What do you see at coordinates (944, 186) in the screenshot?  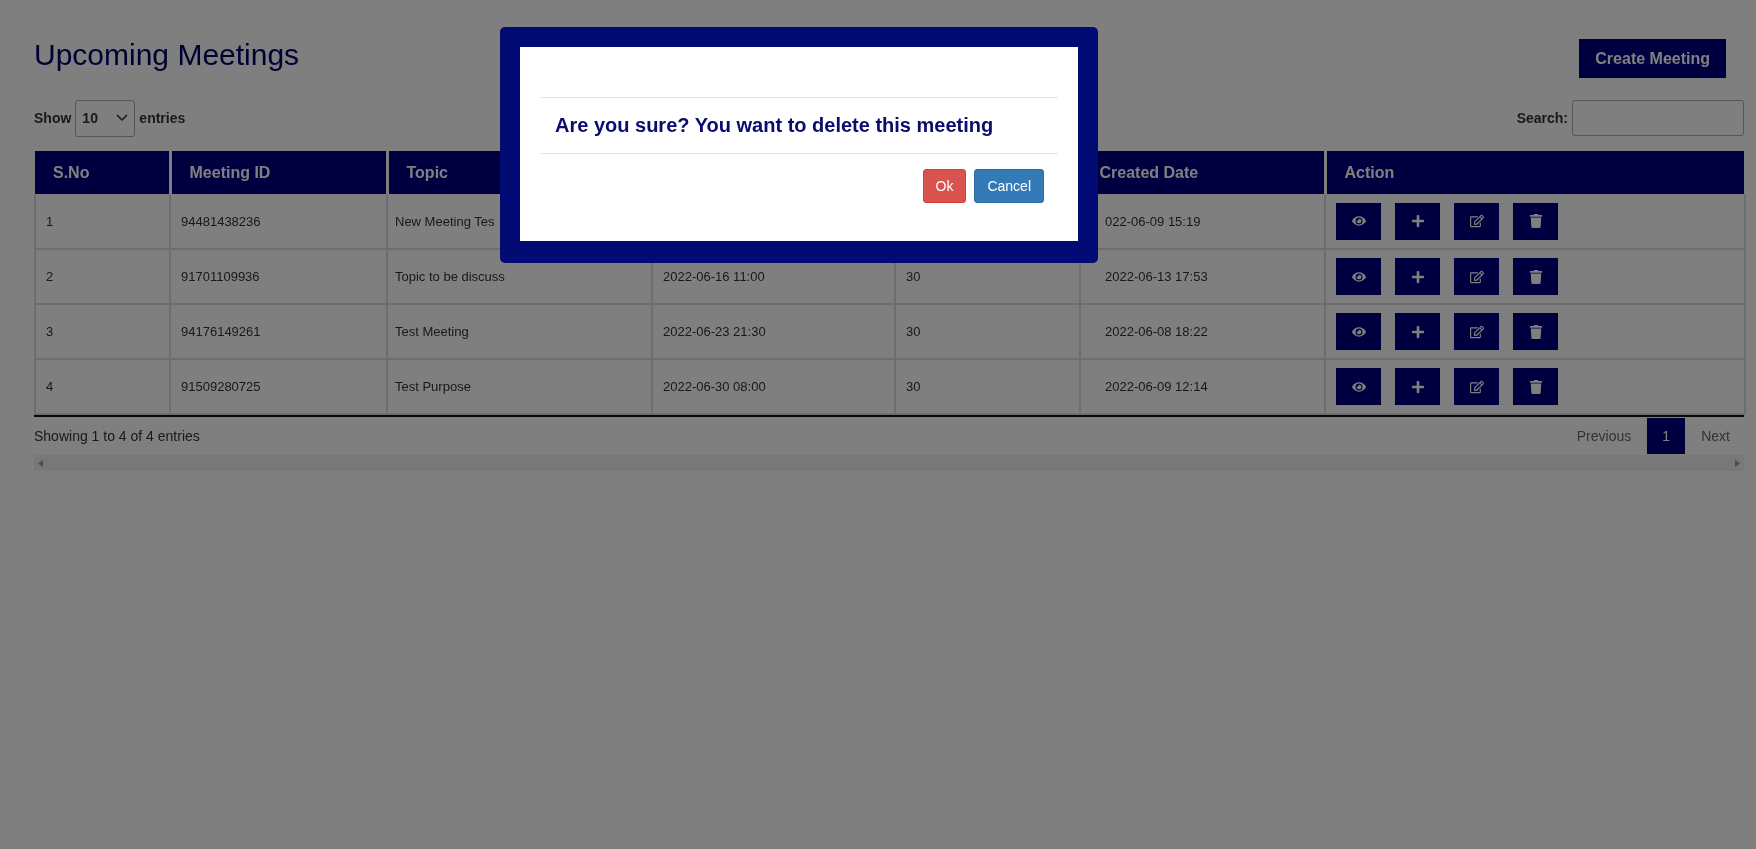 I see `ok-button: Ok` at bounding box center [944, 186].